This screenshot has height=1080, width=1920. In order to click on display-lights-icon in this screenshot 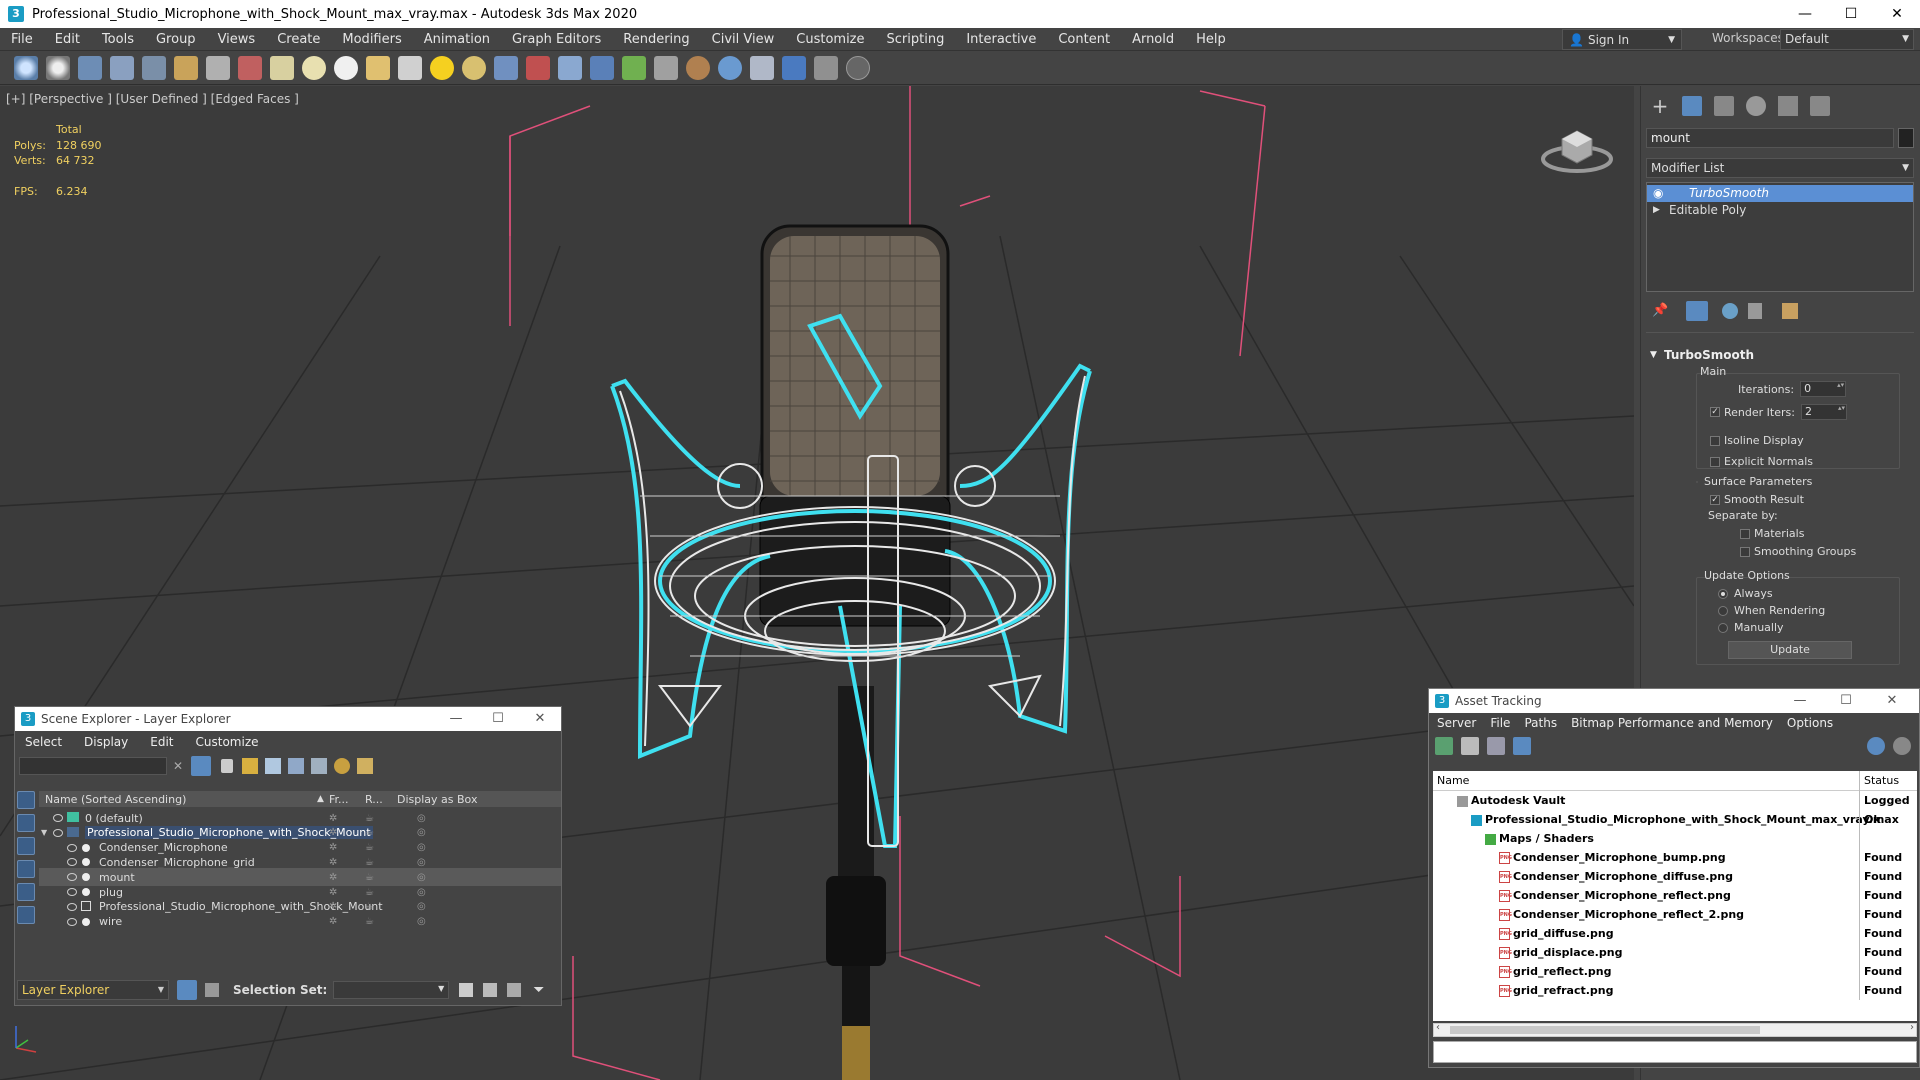, I will do `click(26, 846)`.